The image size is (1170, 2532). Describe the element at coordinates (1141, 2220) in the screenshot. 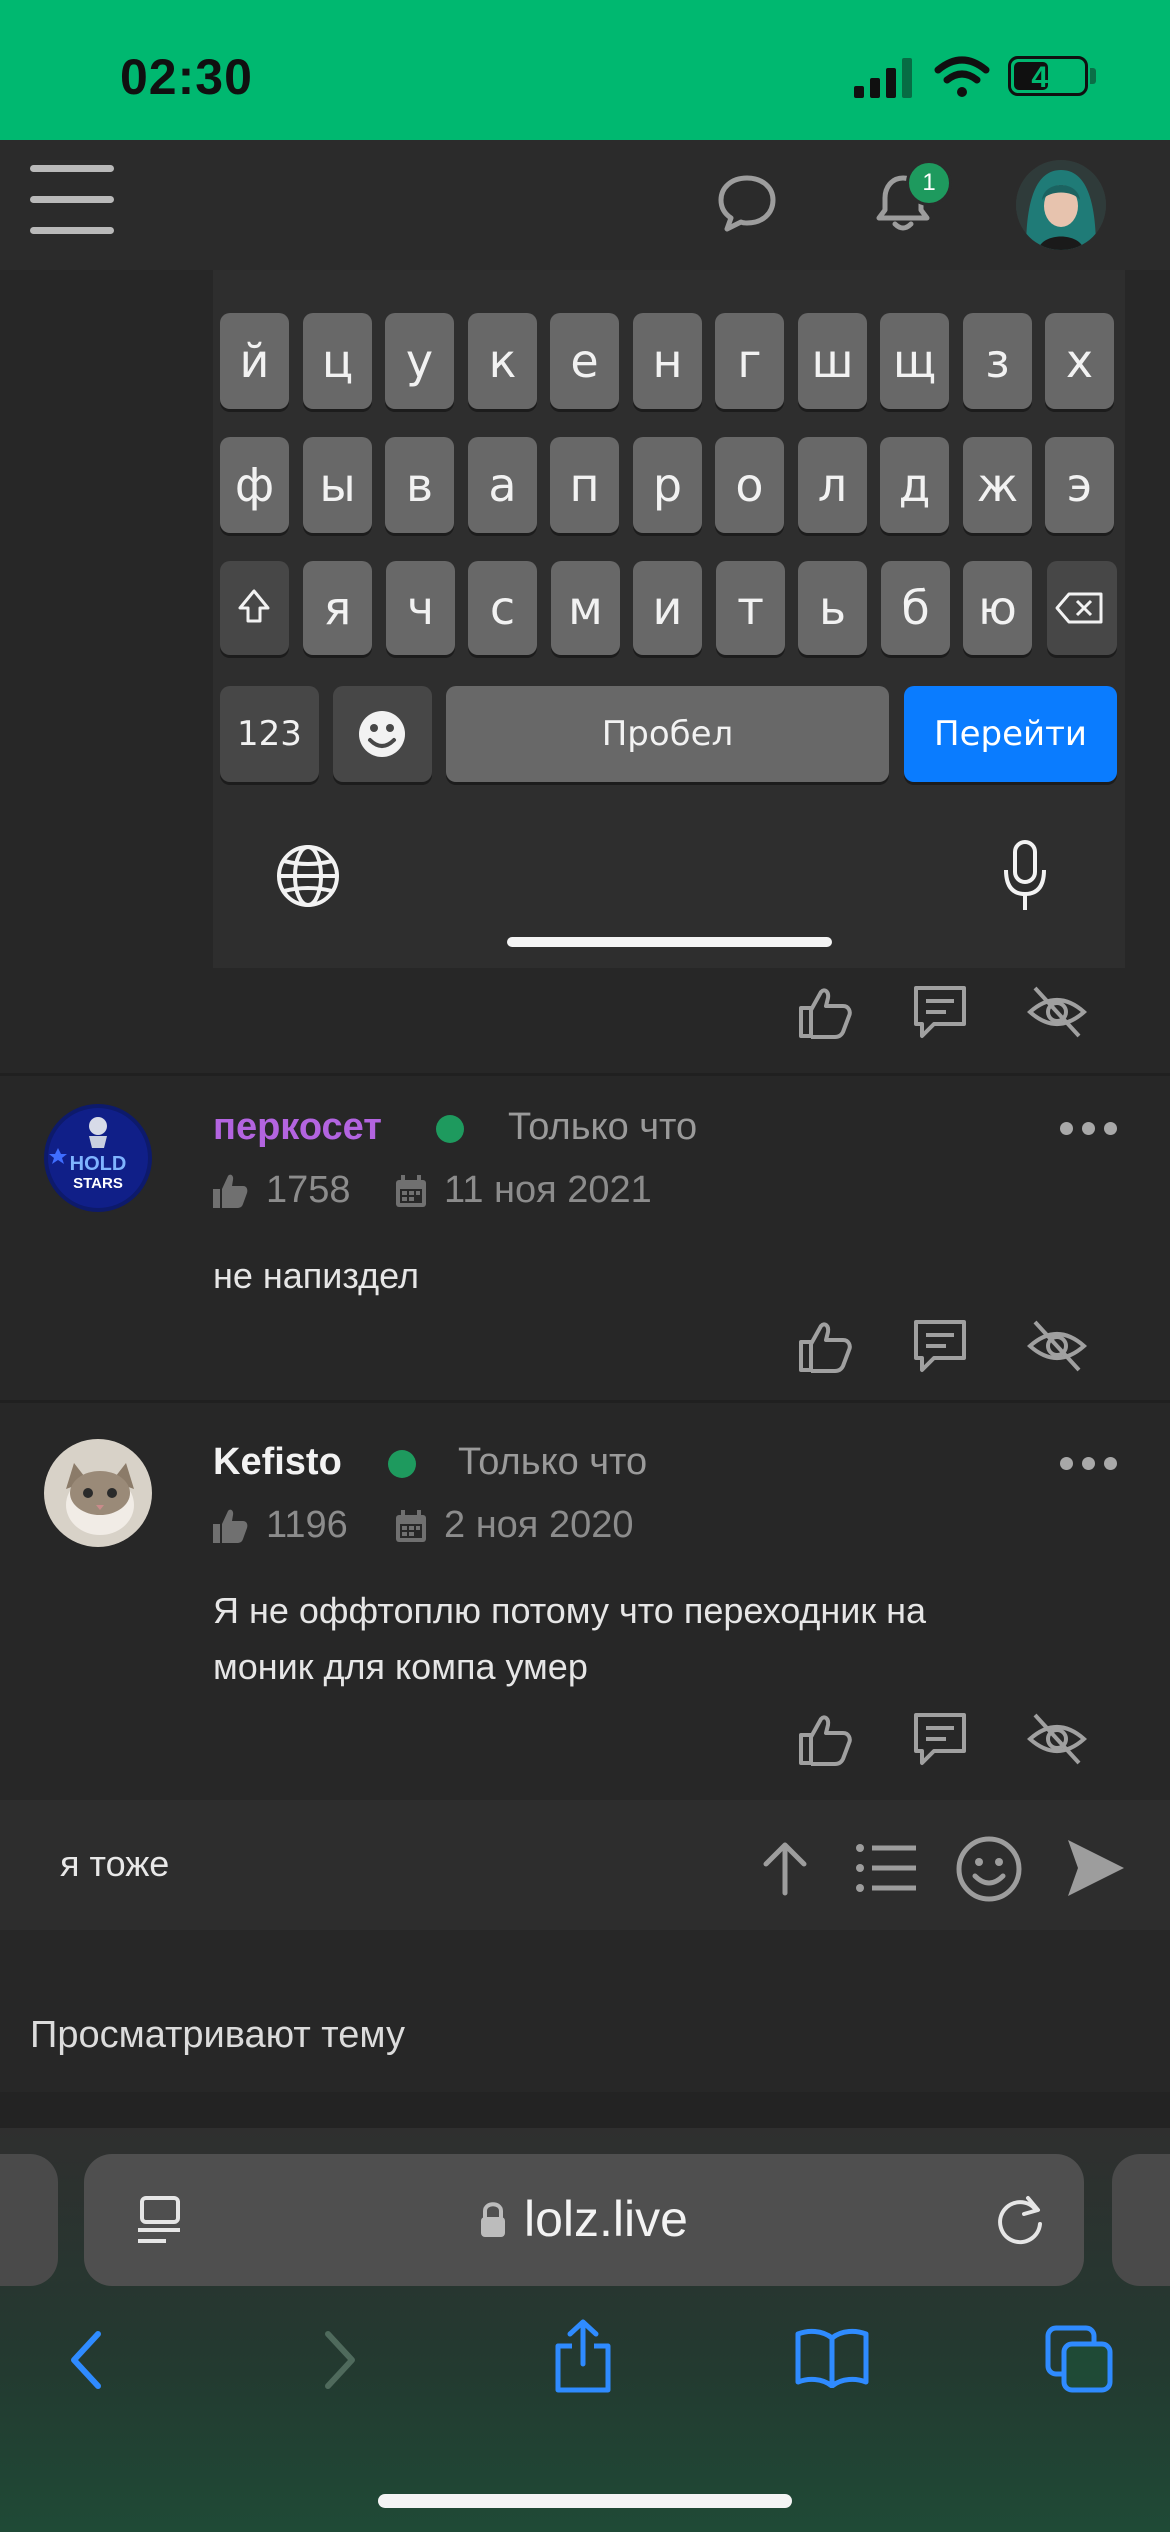

I see `next-tab-peek` at that location.